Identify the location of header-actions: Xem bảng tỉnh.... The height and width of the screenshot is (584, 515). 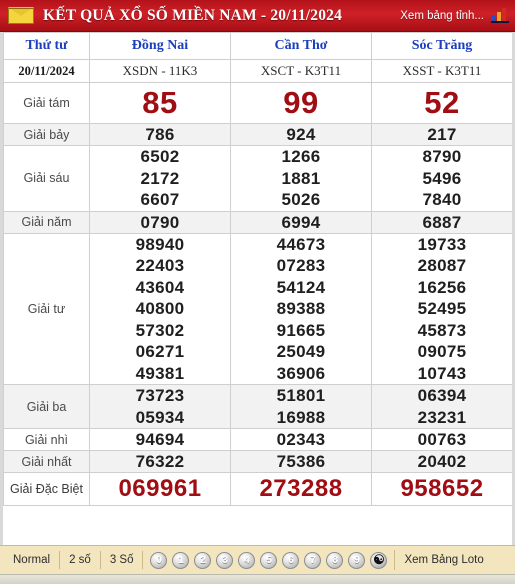
(454, 15).